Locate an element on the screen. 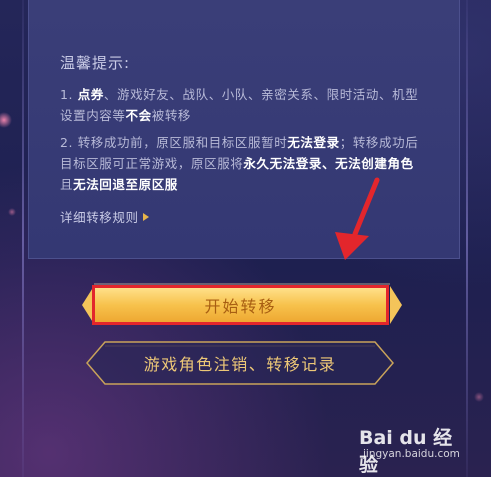 The width and height of the screenshot is (491, 477). decor-line-left is located at coordinates (23, 238).